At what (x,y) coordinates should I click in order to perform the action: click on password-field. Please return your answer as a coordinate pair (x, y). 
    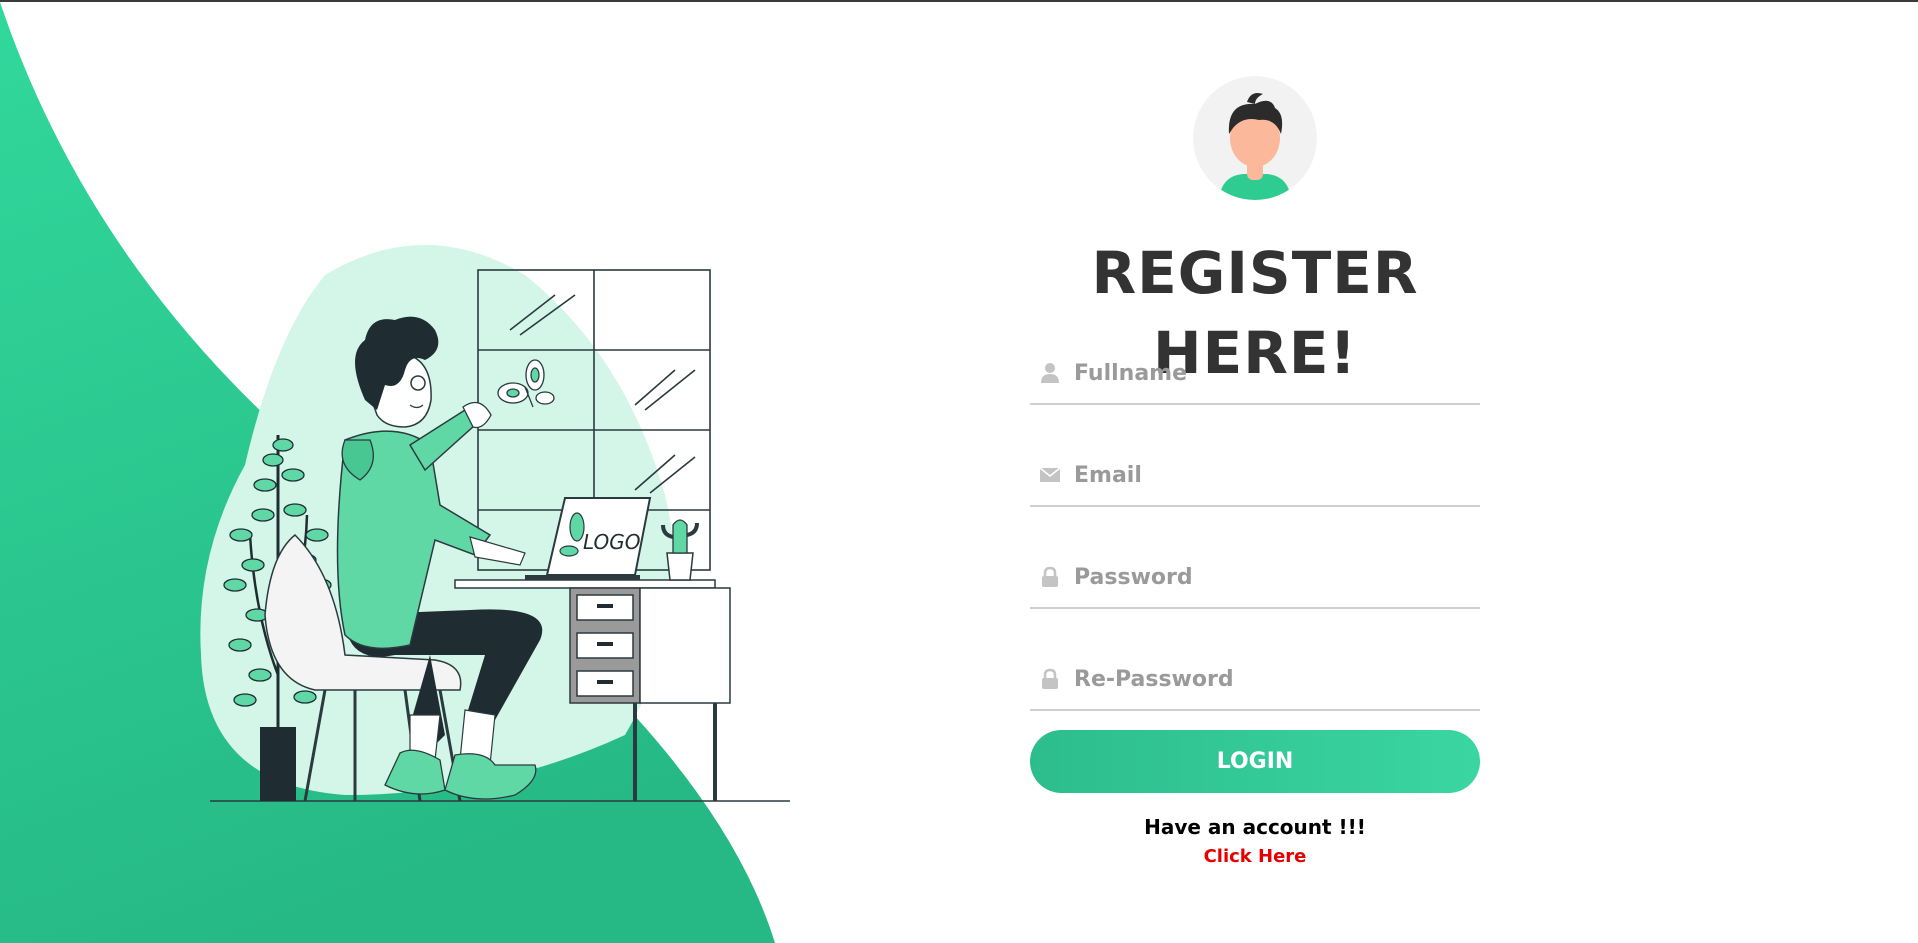
    Looking at the image, I should click on (1255, 578).